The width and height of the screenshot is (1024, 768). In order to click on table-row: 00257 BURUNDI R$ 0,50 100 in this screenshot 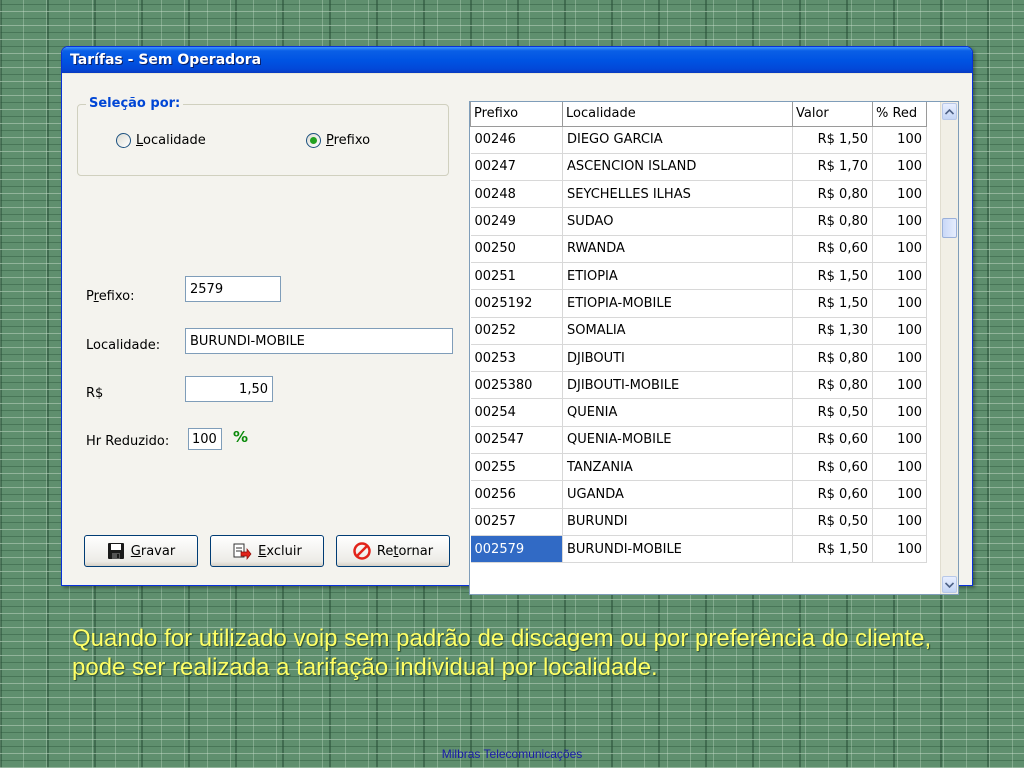, I will do `click(698, 522)`.